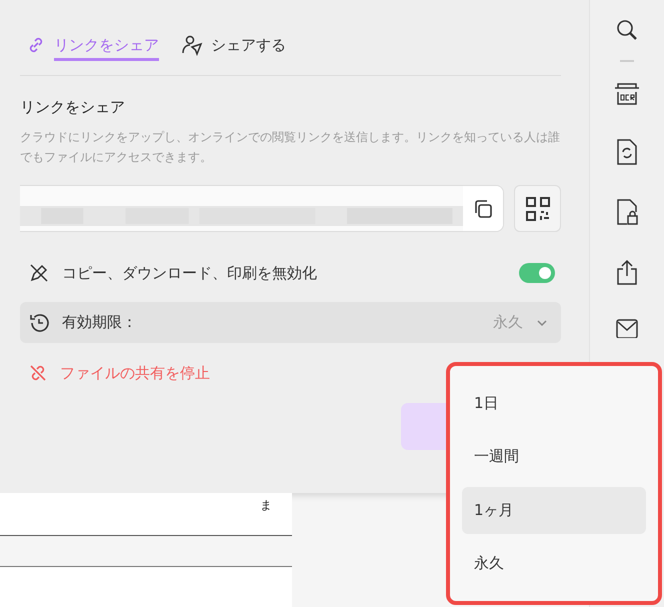 The height and width of the screenshot is (607, 664). I want to click on search-icon, so click(627, 30).